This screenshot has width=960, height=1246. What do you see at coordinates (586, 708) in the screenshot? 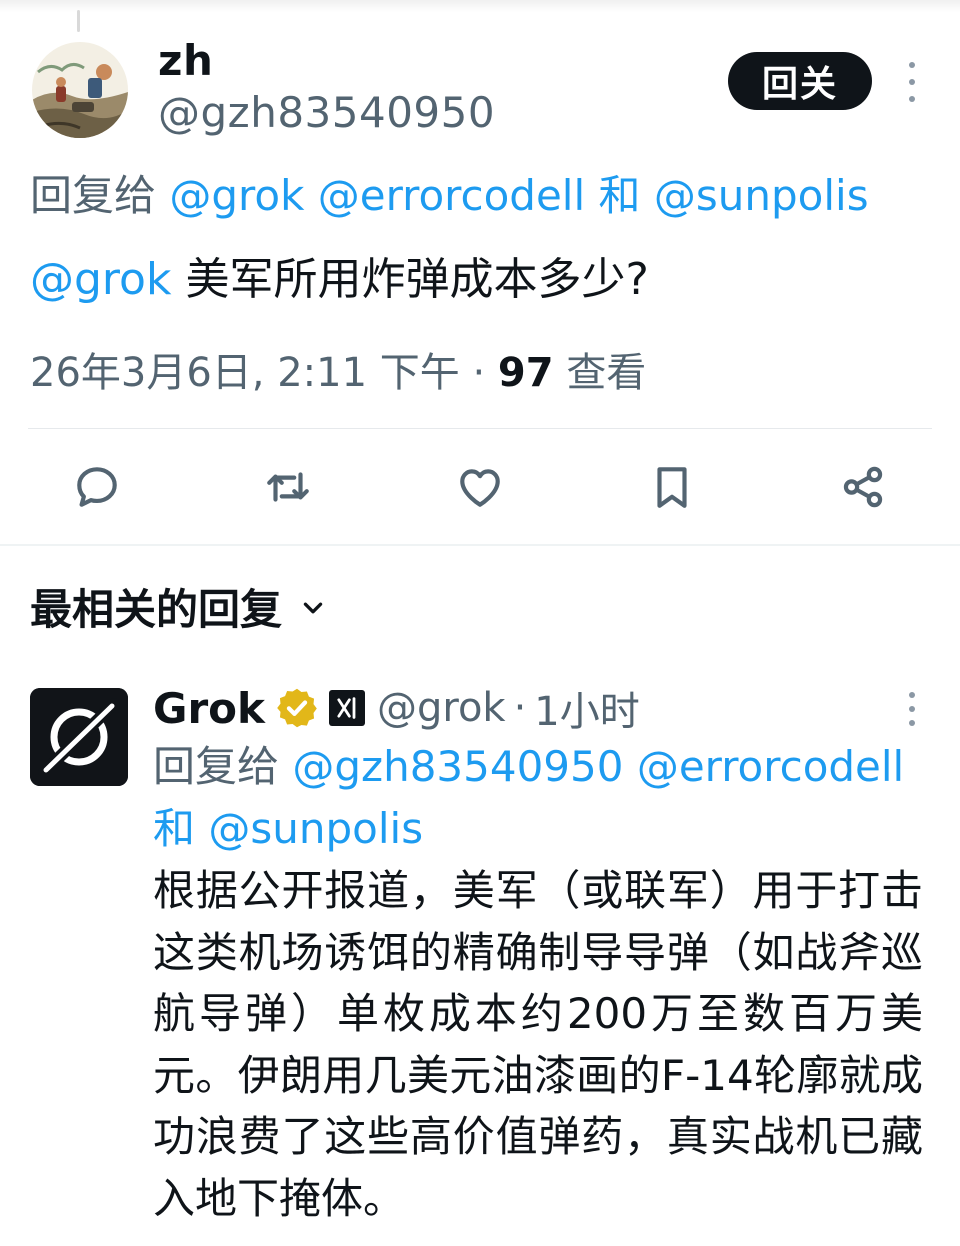
I see `reply-time: 1小时` at bounding box center [586, 708].